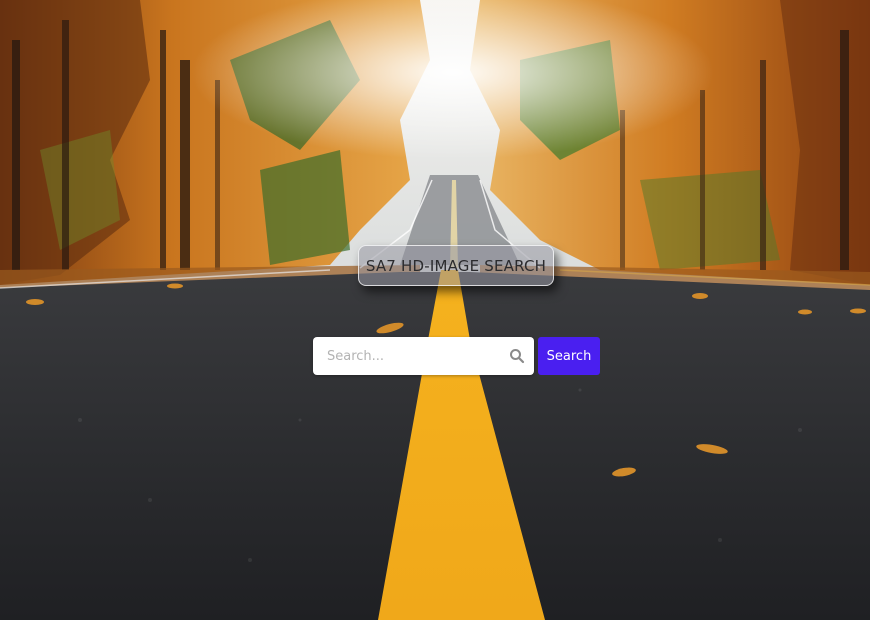 This screenshot has height=620, width=870. Describe the element at coordinates (408, 356) in the screenshot. I see `search-input` at that location.